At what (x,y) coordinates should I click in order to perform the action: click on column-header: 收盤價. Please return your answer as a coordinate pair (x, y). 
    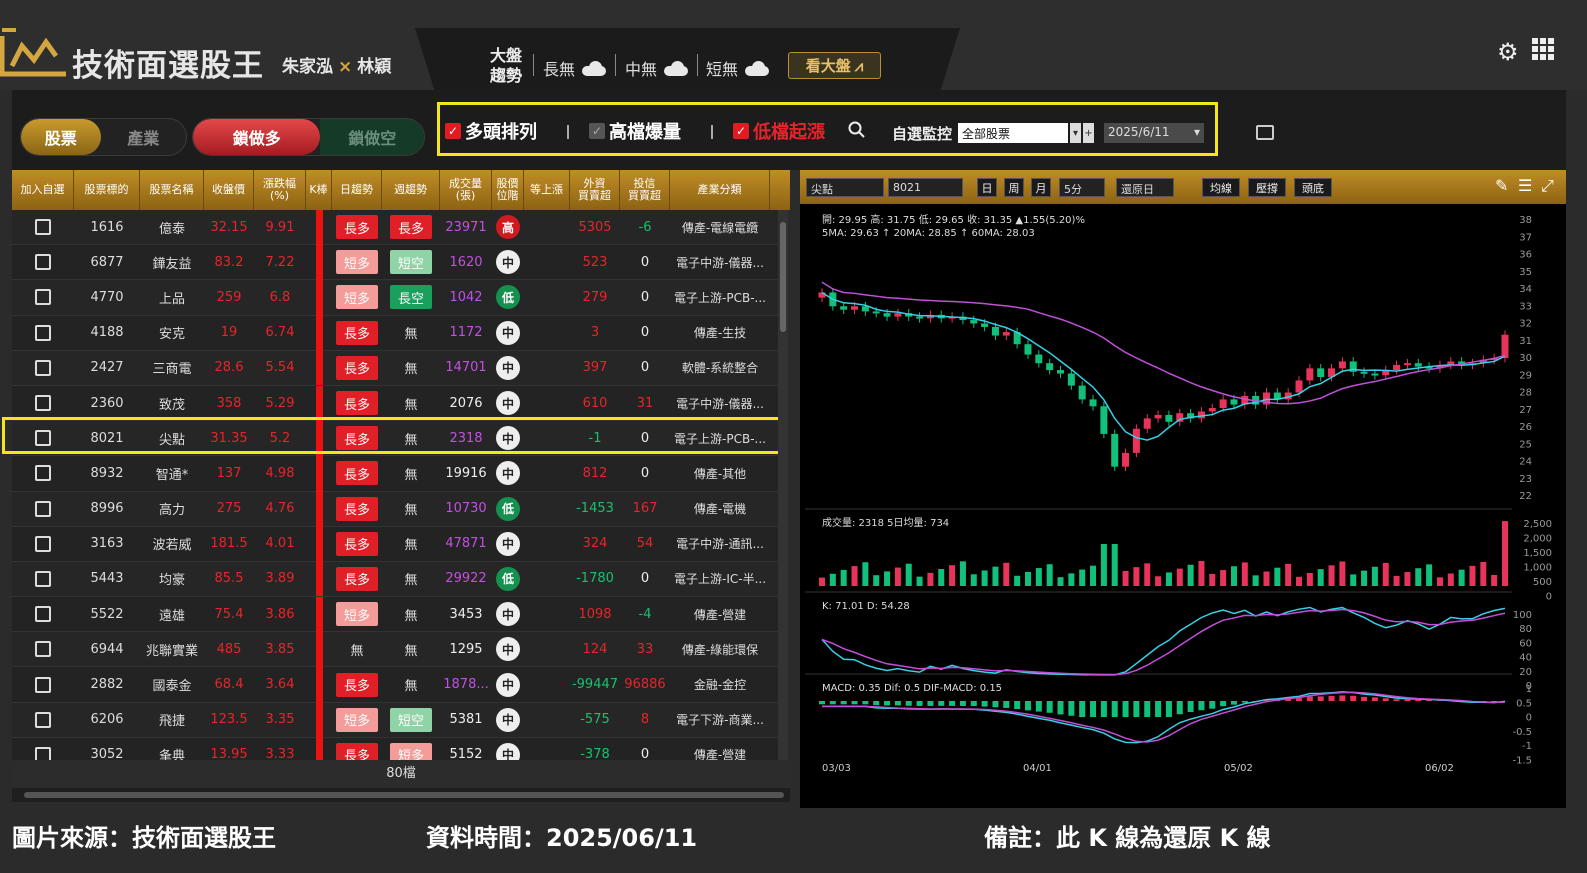
    Looking at the image, I should click on (229, 190).